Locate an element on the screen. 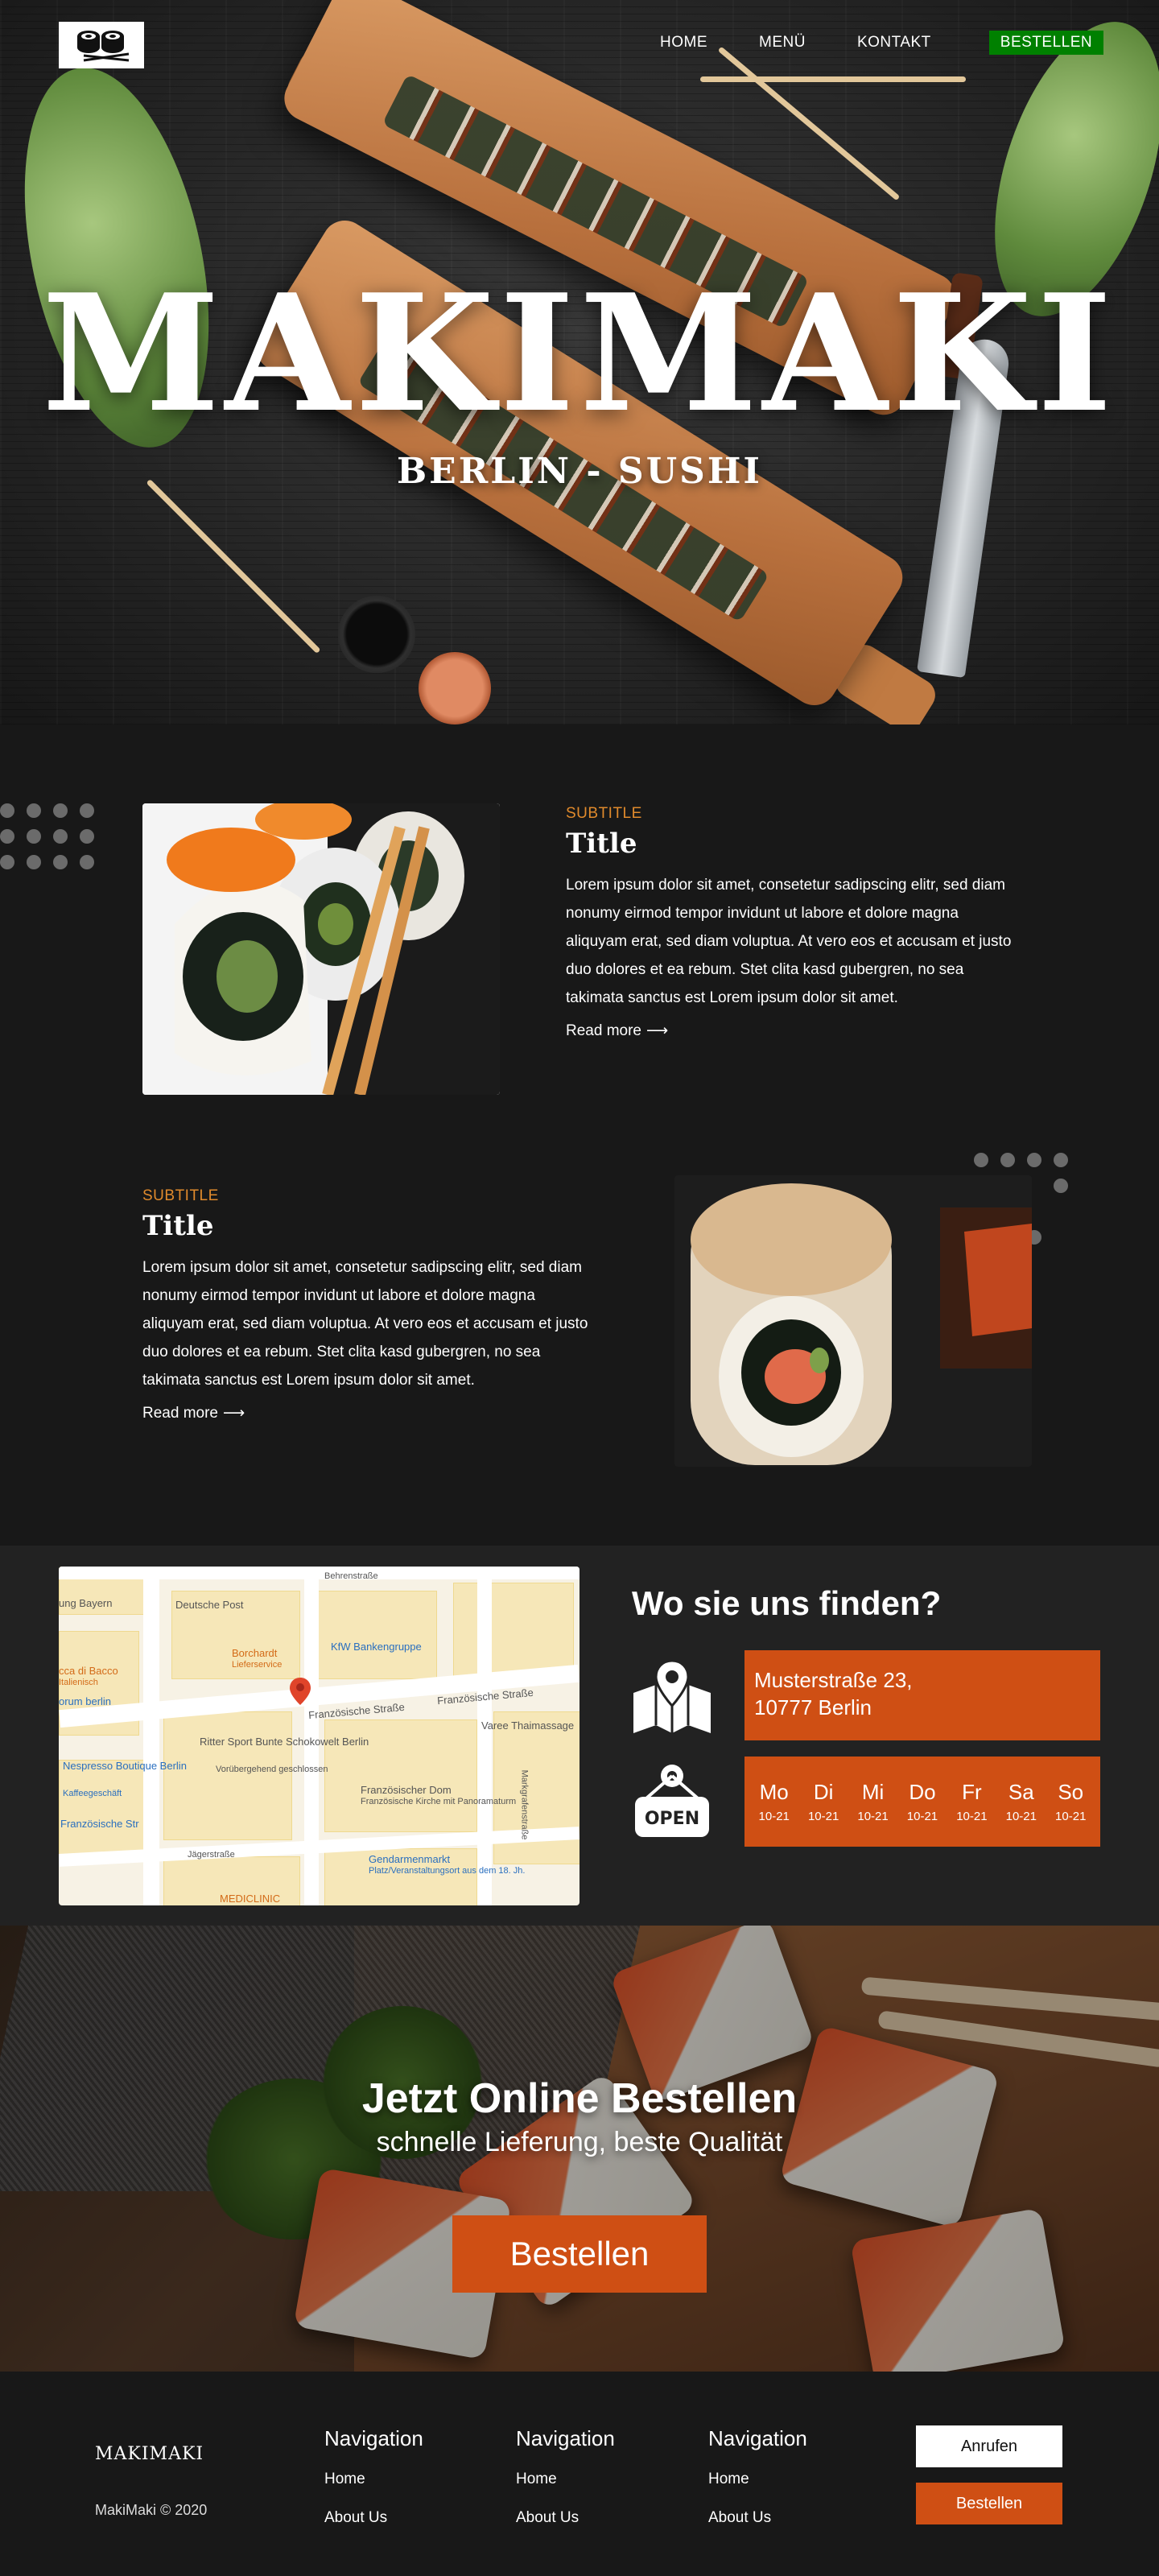  day-name: Mi is located at coordinates (873, 1792).